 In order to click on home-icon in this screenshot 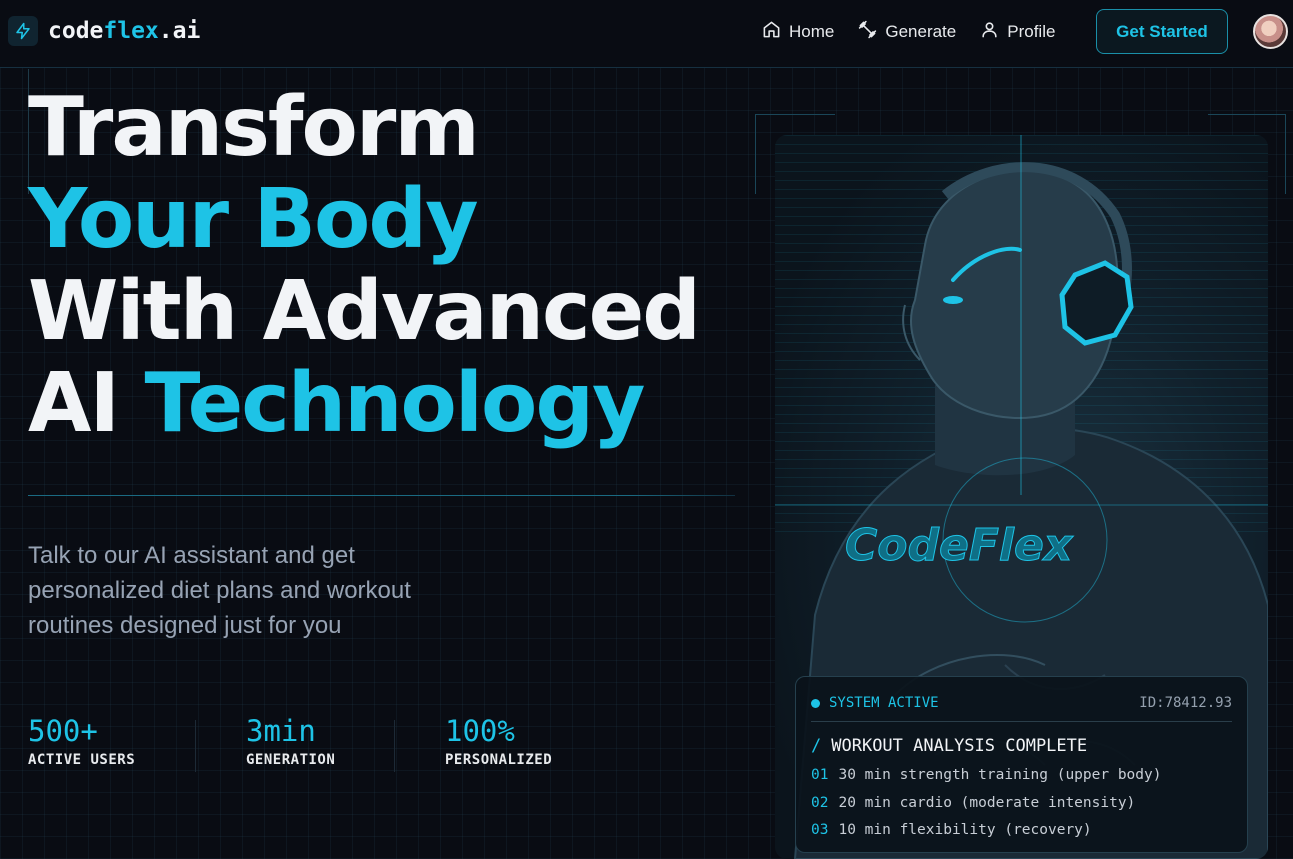, I will do `click(771, 32)`.